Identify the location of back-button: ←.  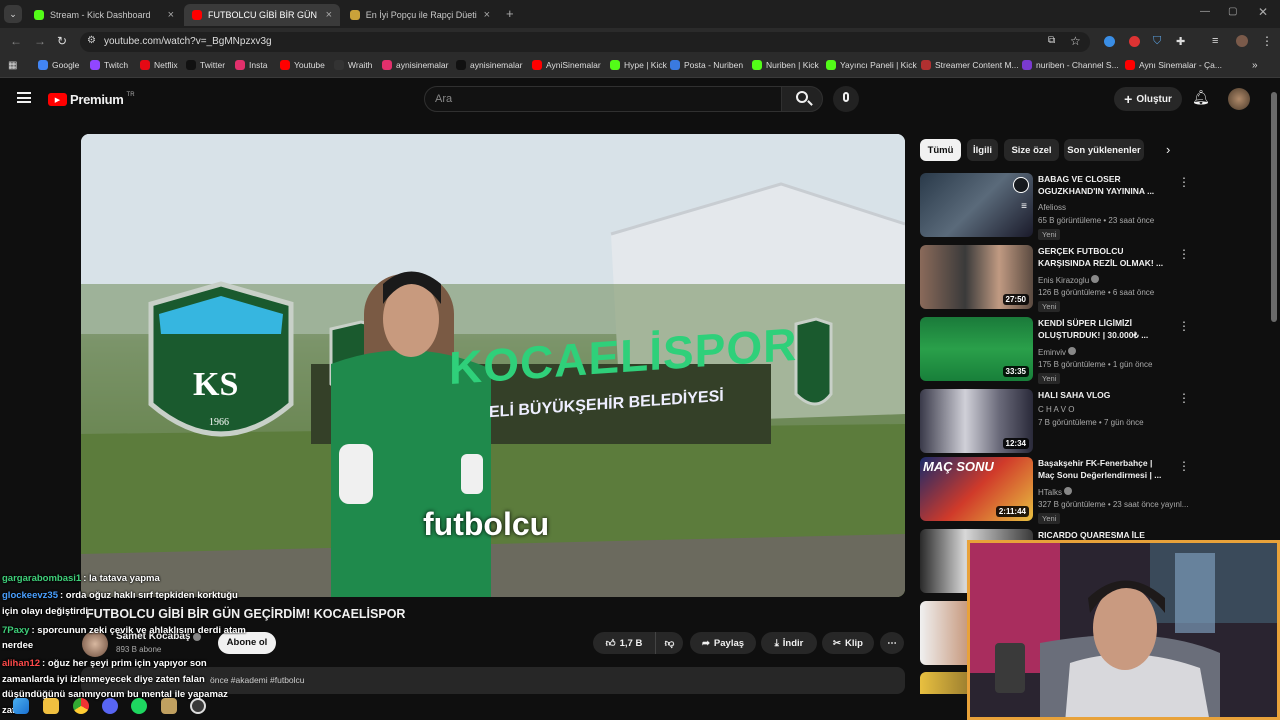
(16, 41).